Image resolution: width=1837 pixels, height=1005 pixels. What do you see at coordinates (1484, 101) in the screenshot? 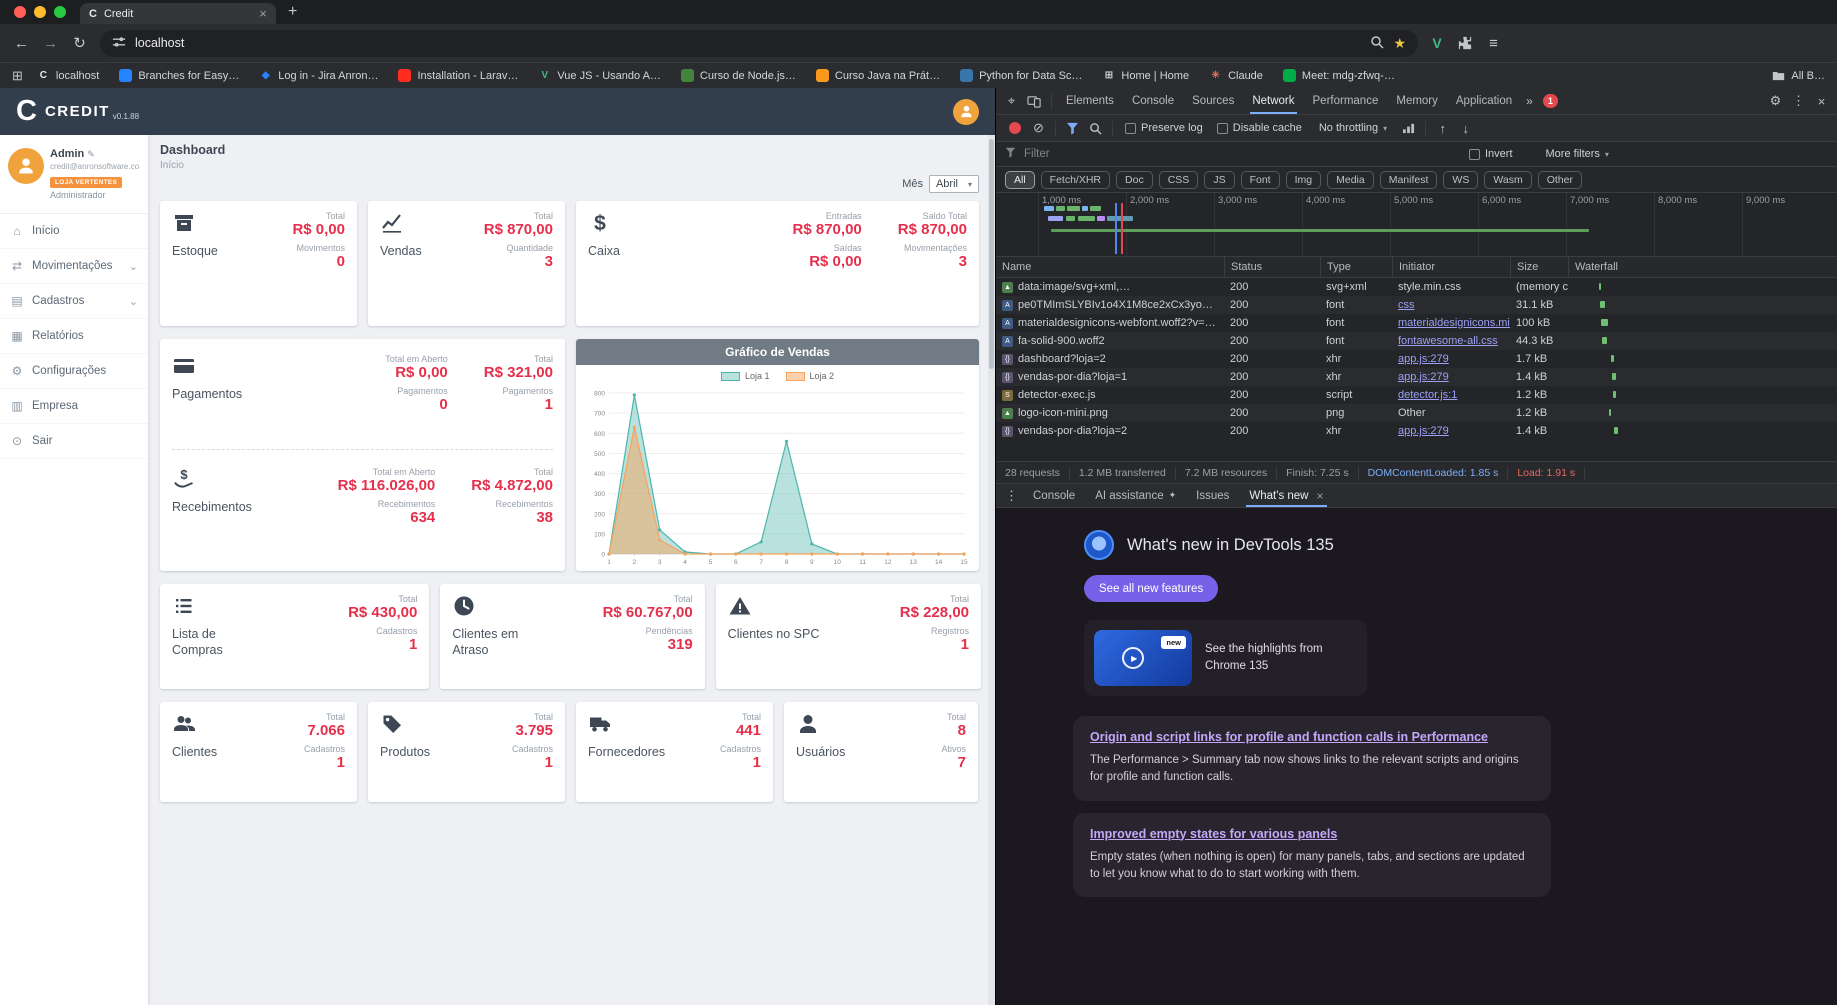
I see `devtools-tab-application: Application` at bounding box center [1484, 101].